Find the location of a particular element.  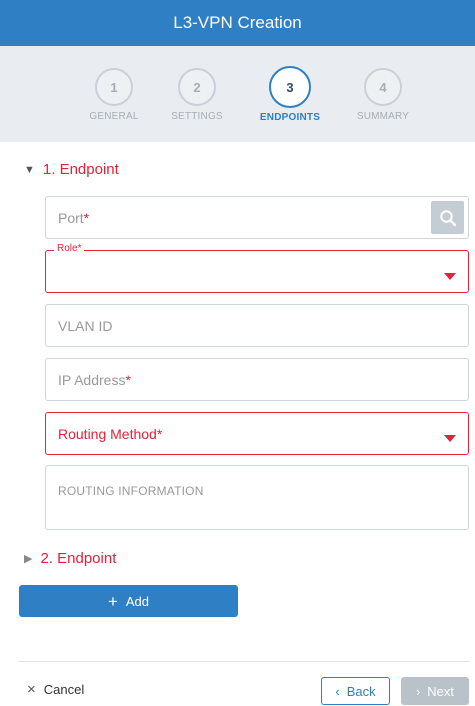

endpoint-1-header: ▼ 1. Endpoint is located at coordinates (71, 169).